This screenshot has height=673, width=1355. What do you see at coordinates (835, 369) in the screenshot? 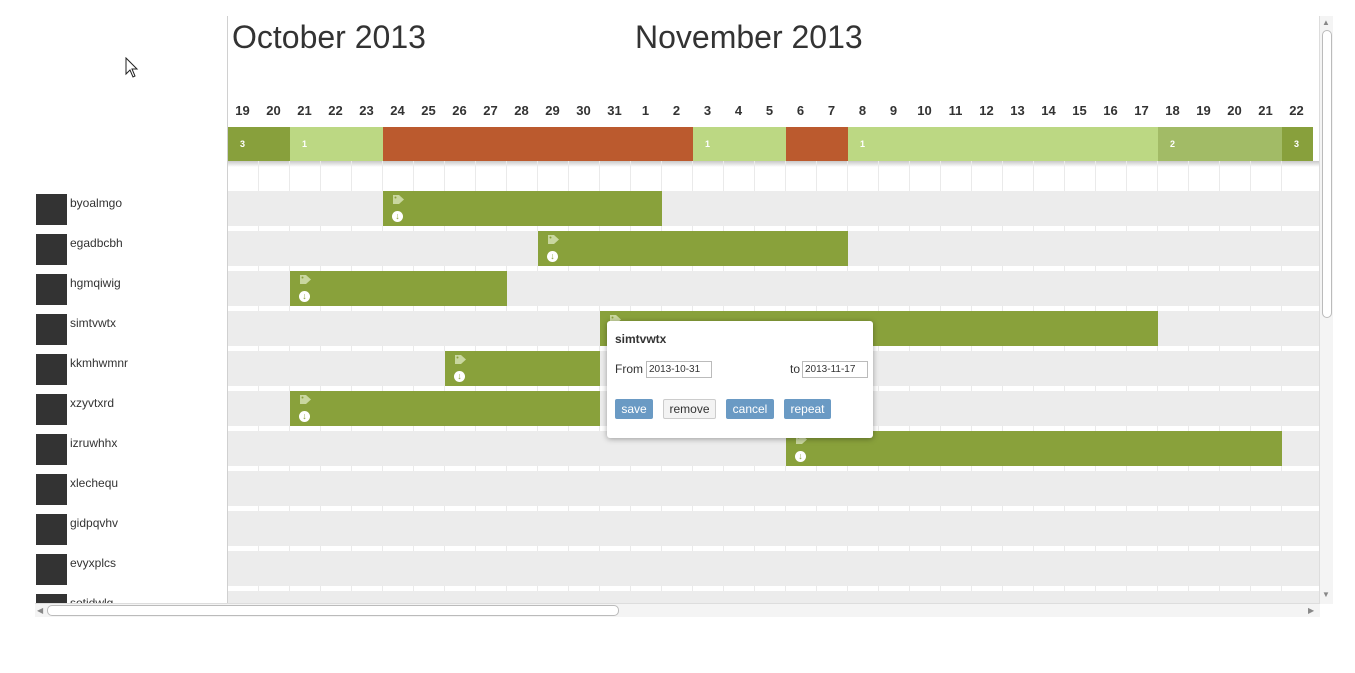
I see `to-date-input` at bounding box center [835, 369].